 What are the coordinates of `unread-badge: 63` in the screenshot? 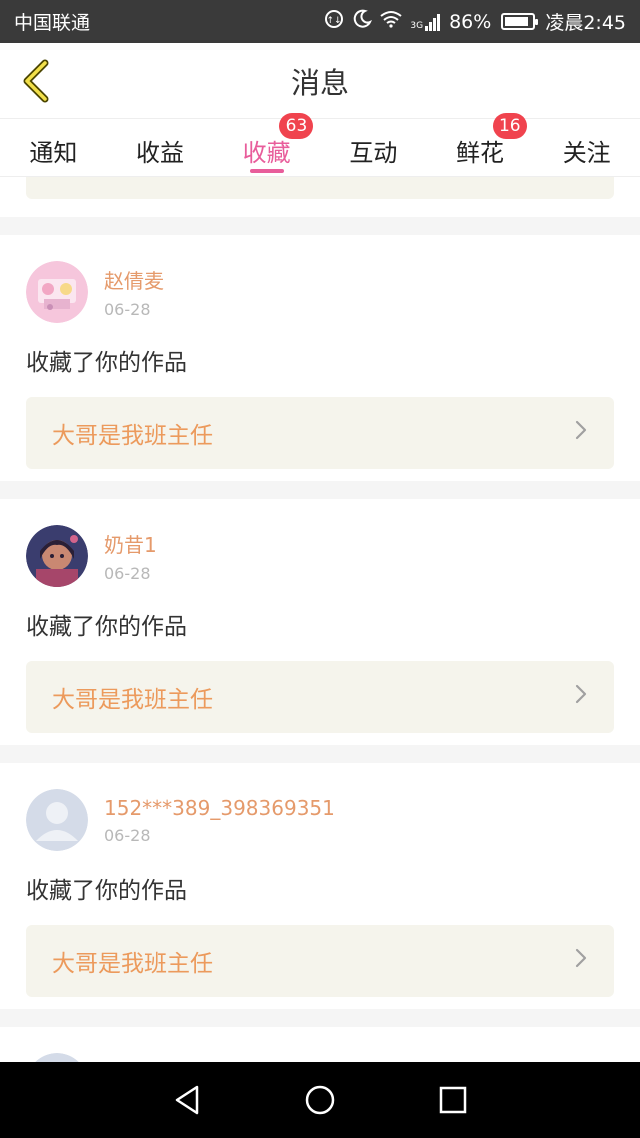 It's located at (296, 126).